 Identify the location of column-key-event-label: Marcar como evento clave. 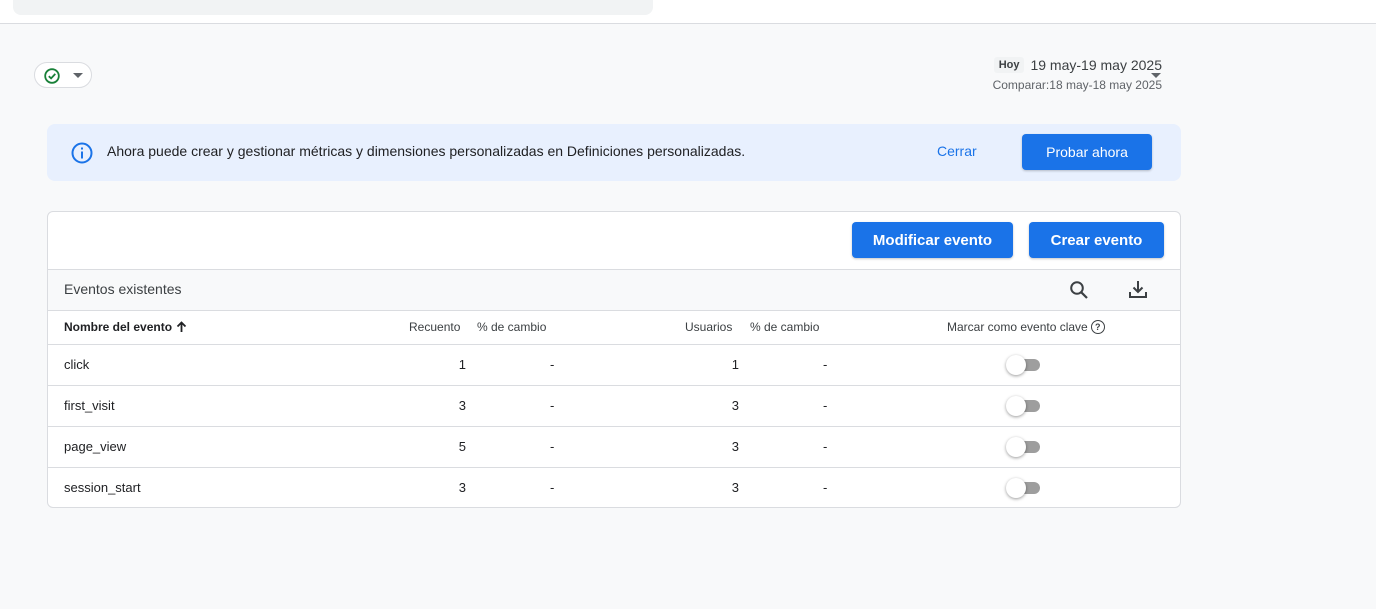
(1017, 327).